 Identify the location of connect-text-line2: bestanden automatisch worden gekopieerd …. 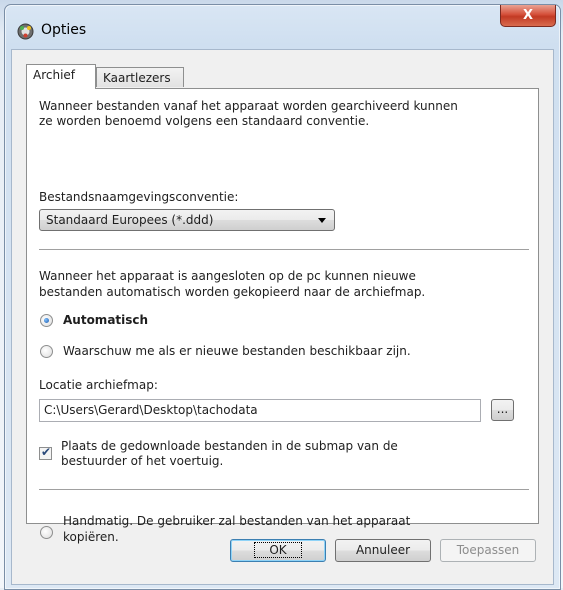
(232, 292).